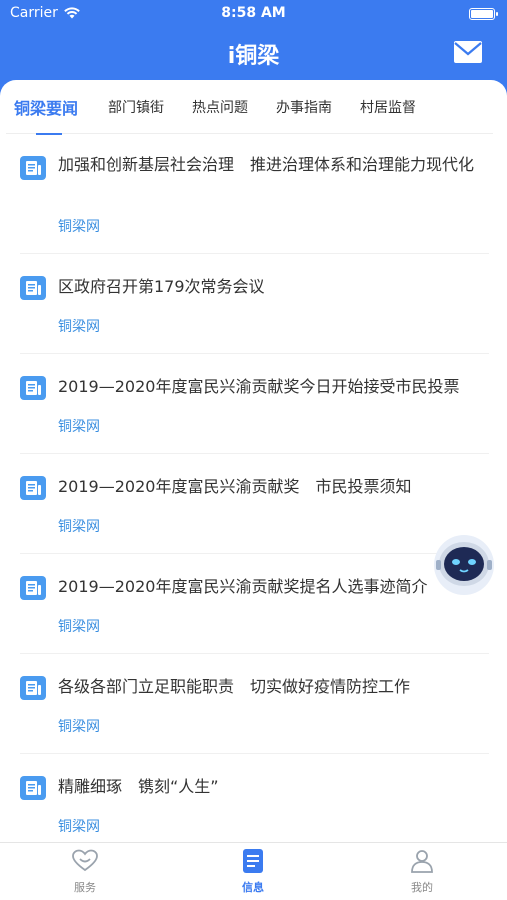  I want to click on nav-bar: i铜梁, so click(253, 54).